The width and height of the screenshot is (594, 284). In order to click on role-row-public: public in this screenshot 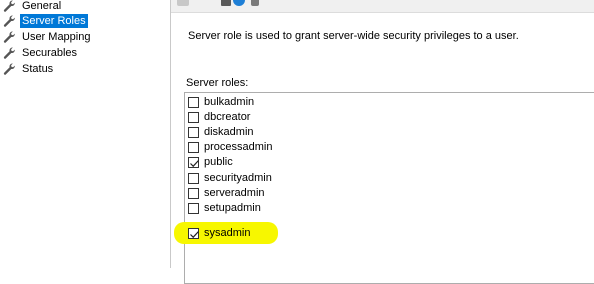, I will do `click(210, 162)`.